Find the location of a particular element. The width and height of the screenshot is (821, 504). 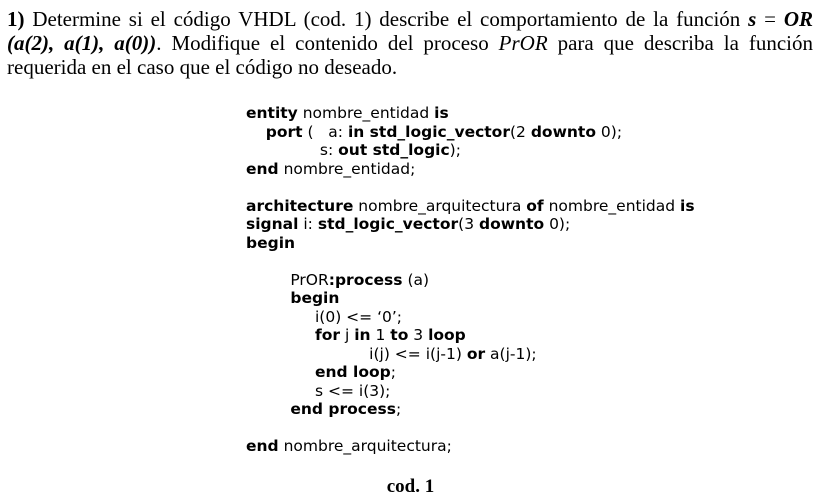

code-keyword: of is located at coordinates (535, 205).